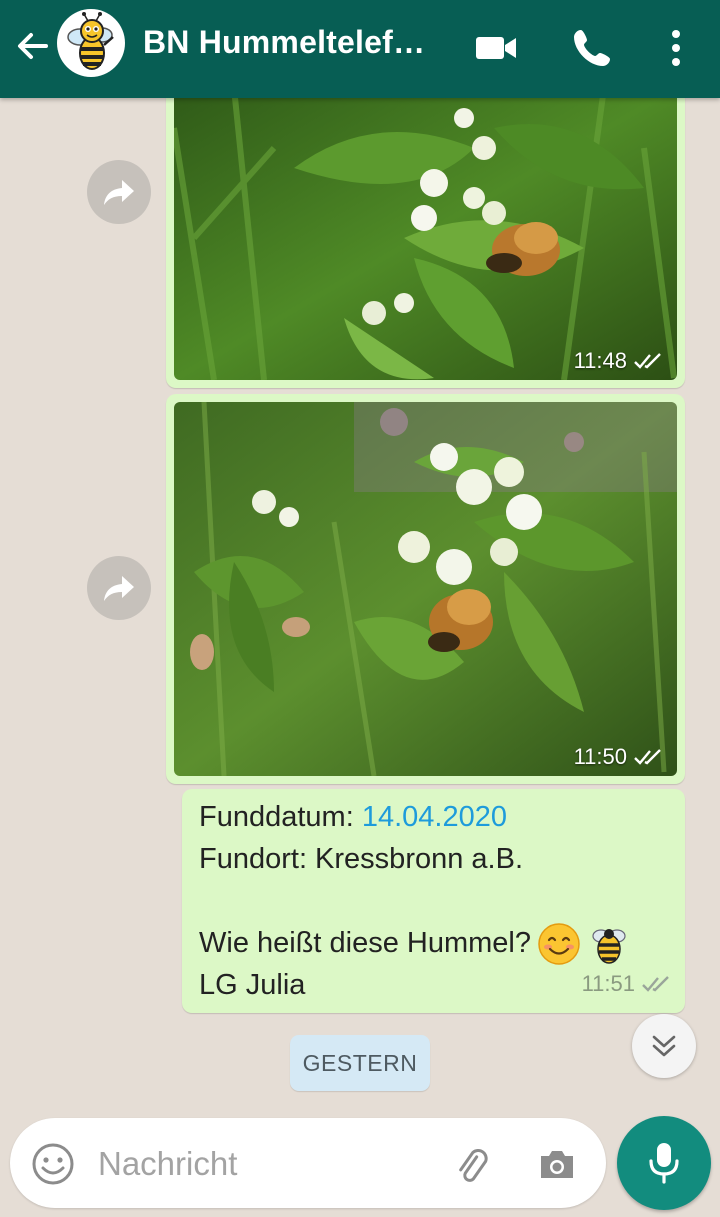  What do you see at coordinates (496, 48) in the screenshot?
I see `video-call-icon` at bounding box center [496, 48].